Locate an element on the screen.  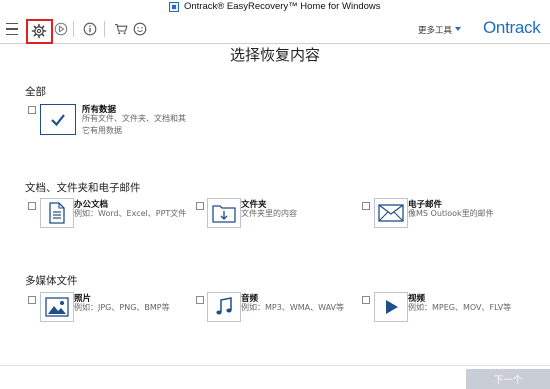
all-data-checkbox is located at coordinates (32, 110).